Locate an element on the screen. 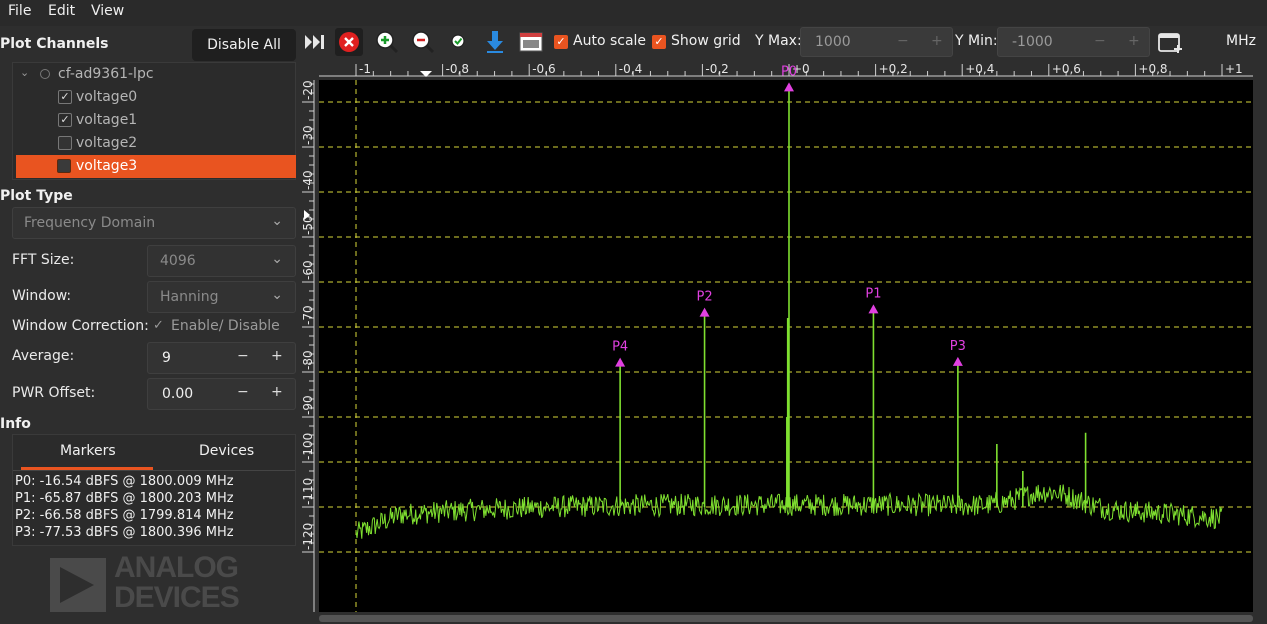 This screenshot has height=624, width=1267. x-tick-label: +0,8 is located at coordinates (1152, 69).